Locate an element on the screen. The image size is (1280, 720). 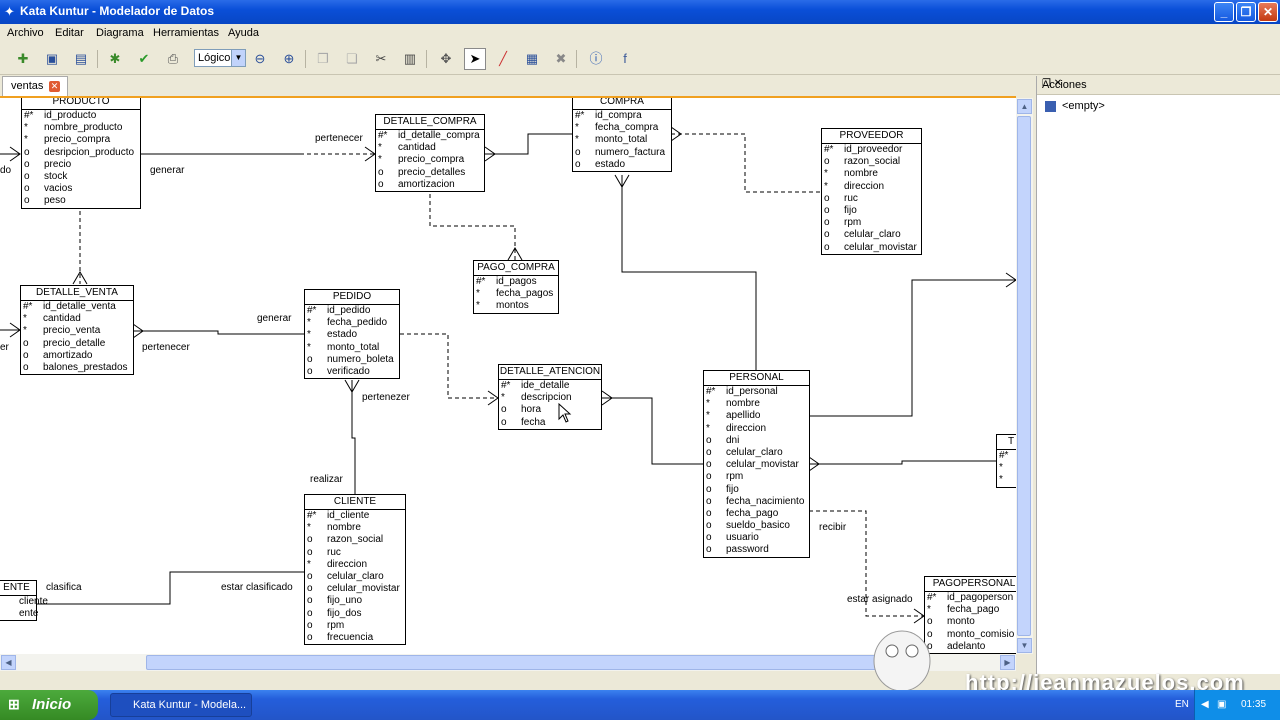
entity-icon: ▦ is located at coordinates (532, 59).